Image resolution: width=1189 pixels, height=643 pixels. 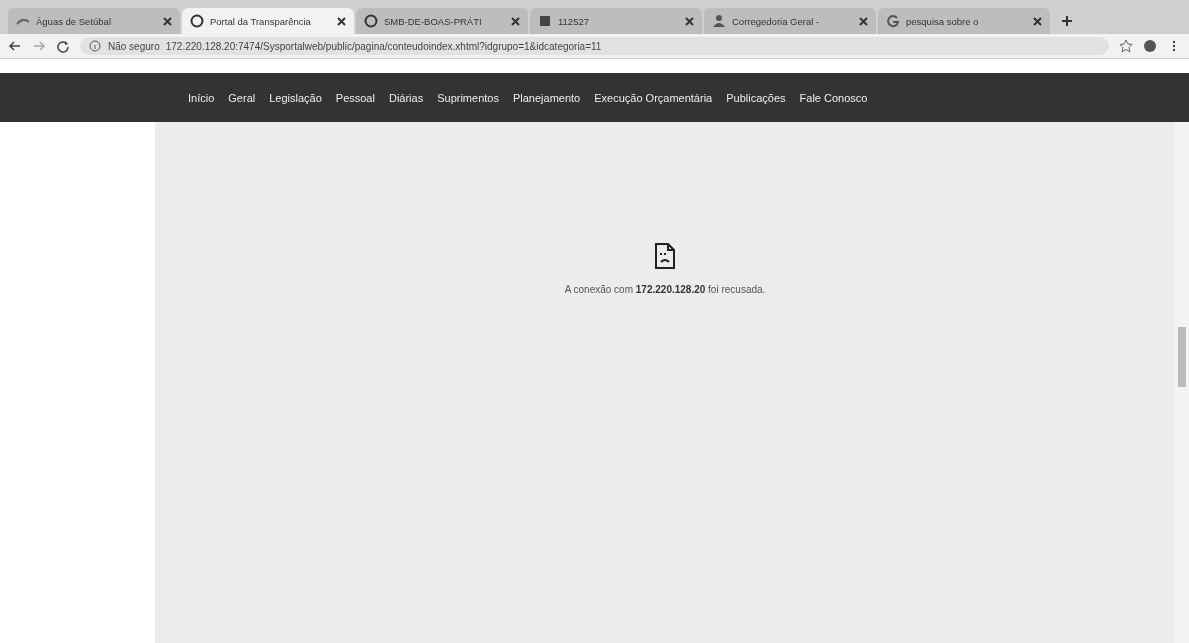 I want to click on nav-link: Suprimentos, so click(x=468, y=97).